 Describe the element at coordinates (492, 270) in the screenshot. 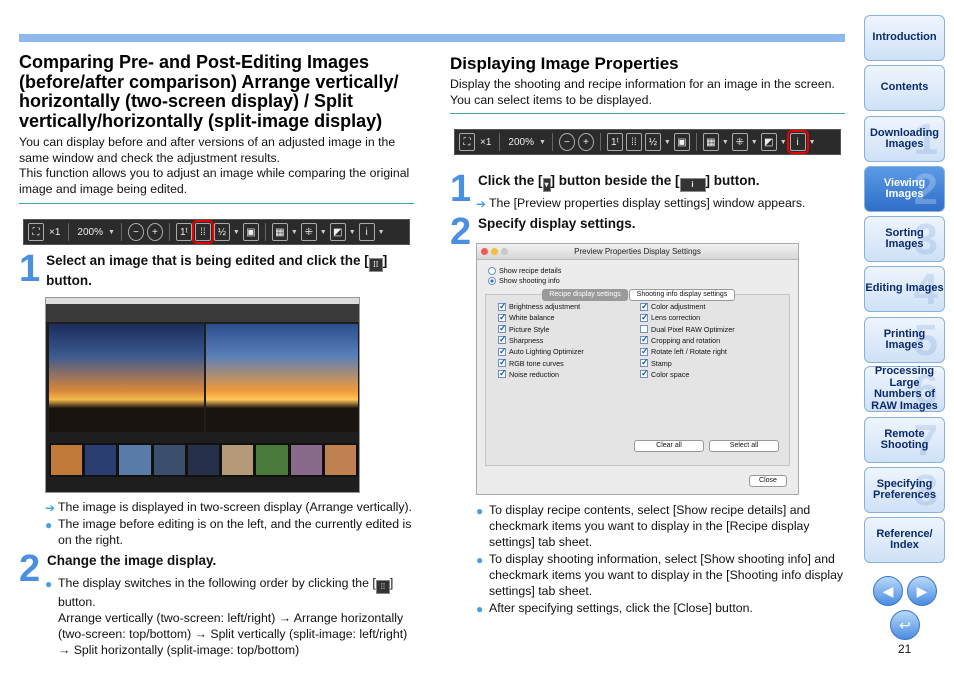

I see `radio-icon` at that location.